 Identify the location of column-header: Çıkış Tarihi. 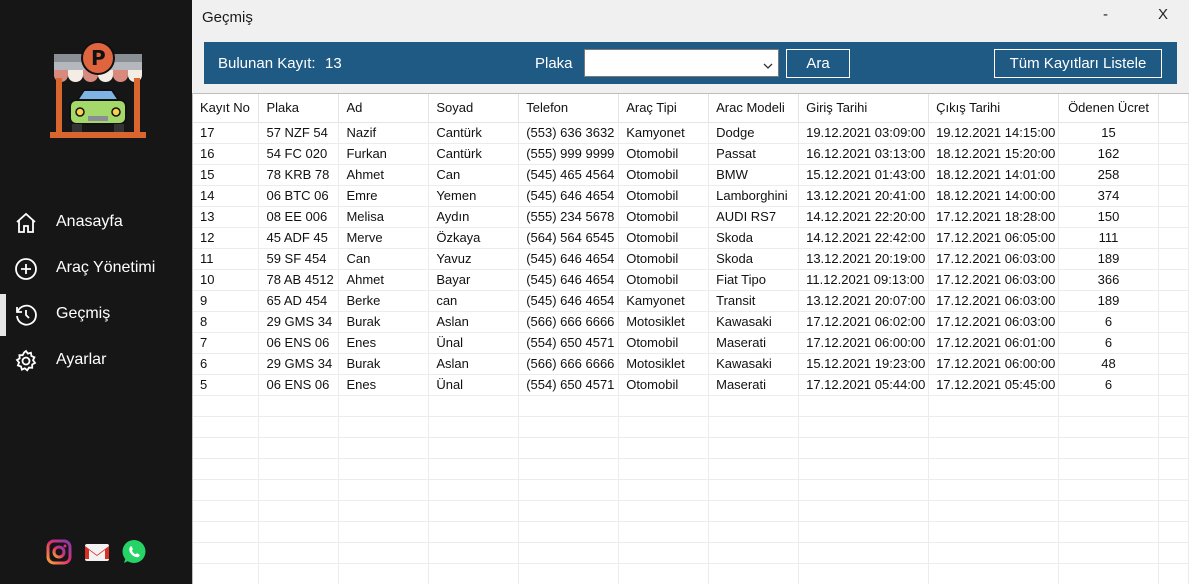
(994, 108).